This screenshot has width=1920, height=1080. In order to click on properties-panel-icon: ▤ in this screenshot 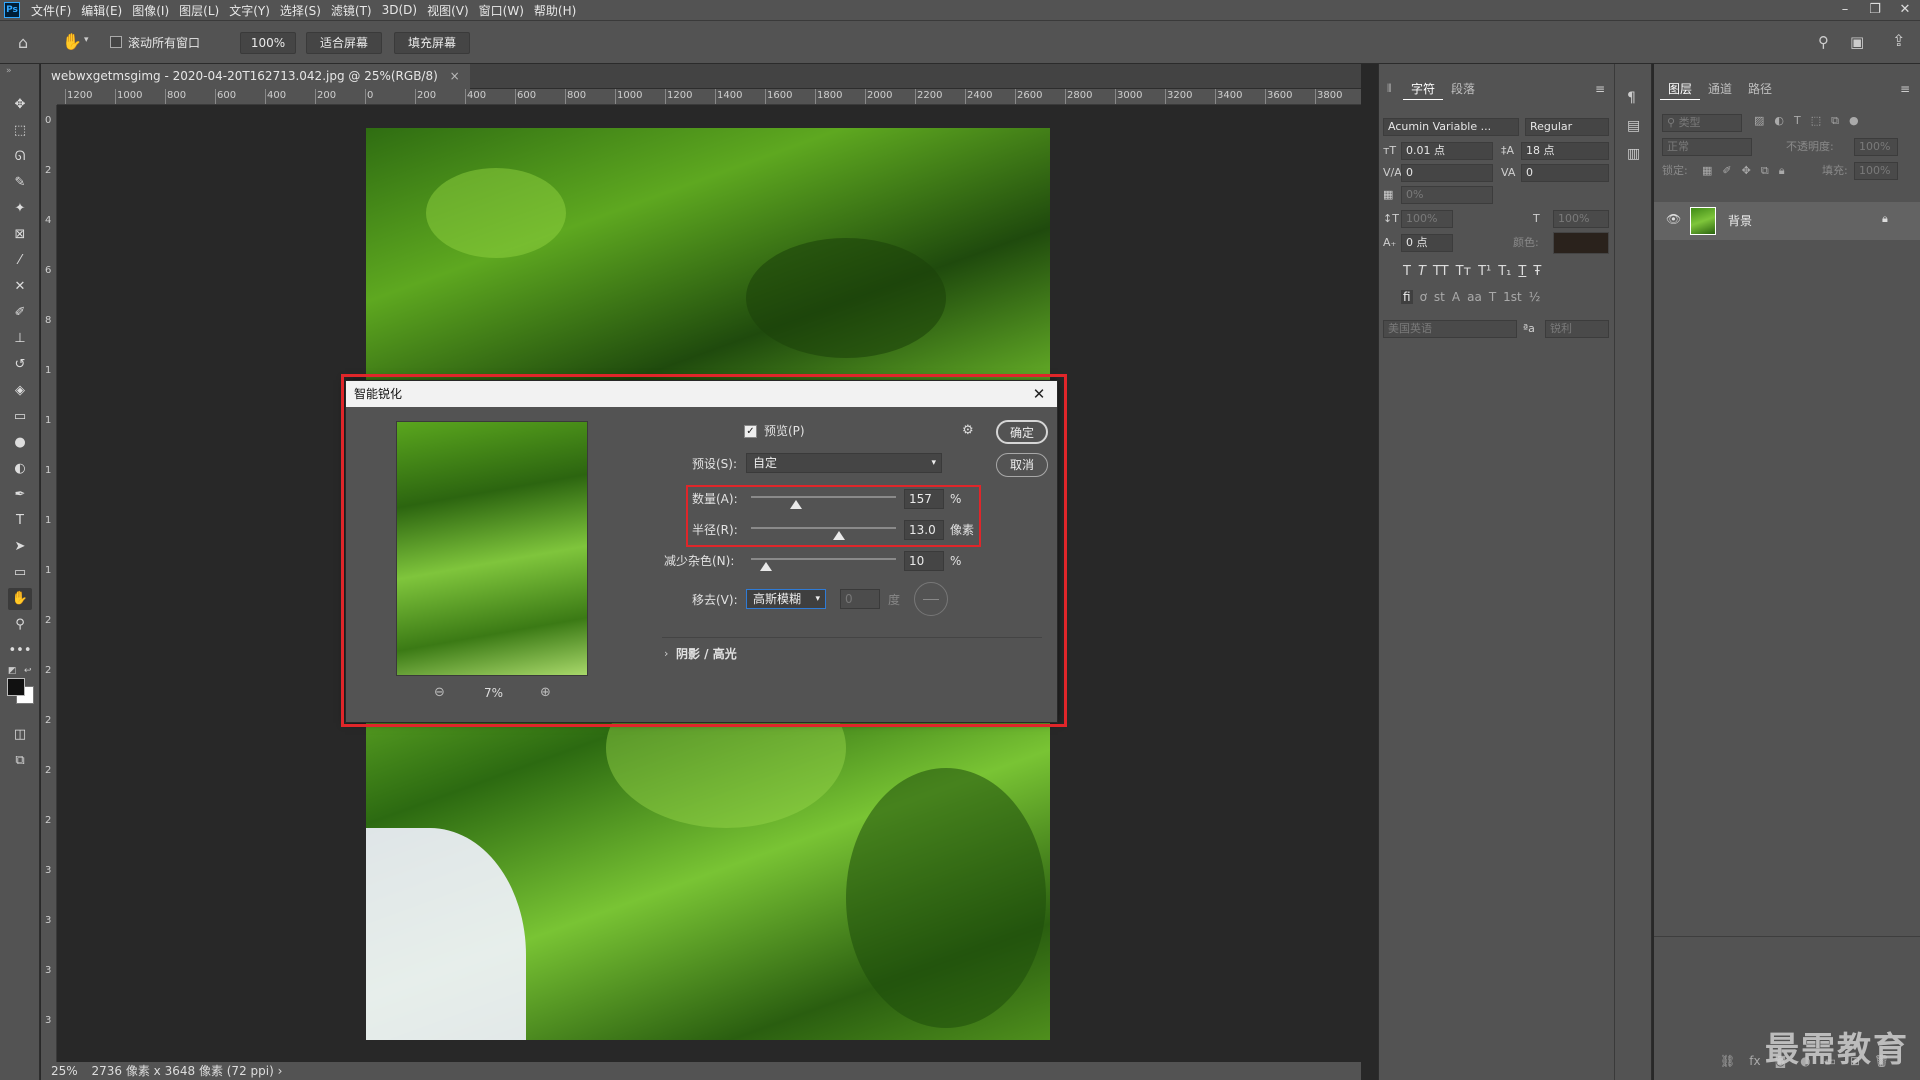, I will do `click(1633, 126)`.